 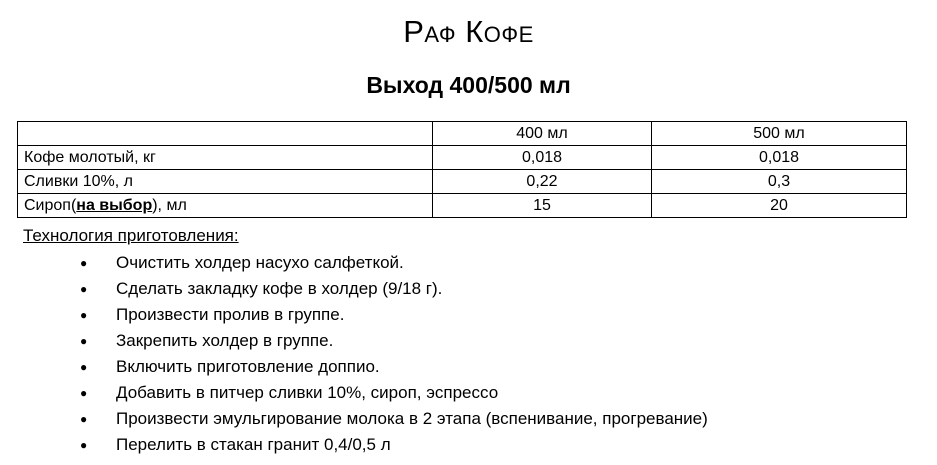 I want to click on amount-400: 0,22, so click(x=542, y=181).